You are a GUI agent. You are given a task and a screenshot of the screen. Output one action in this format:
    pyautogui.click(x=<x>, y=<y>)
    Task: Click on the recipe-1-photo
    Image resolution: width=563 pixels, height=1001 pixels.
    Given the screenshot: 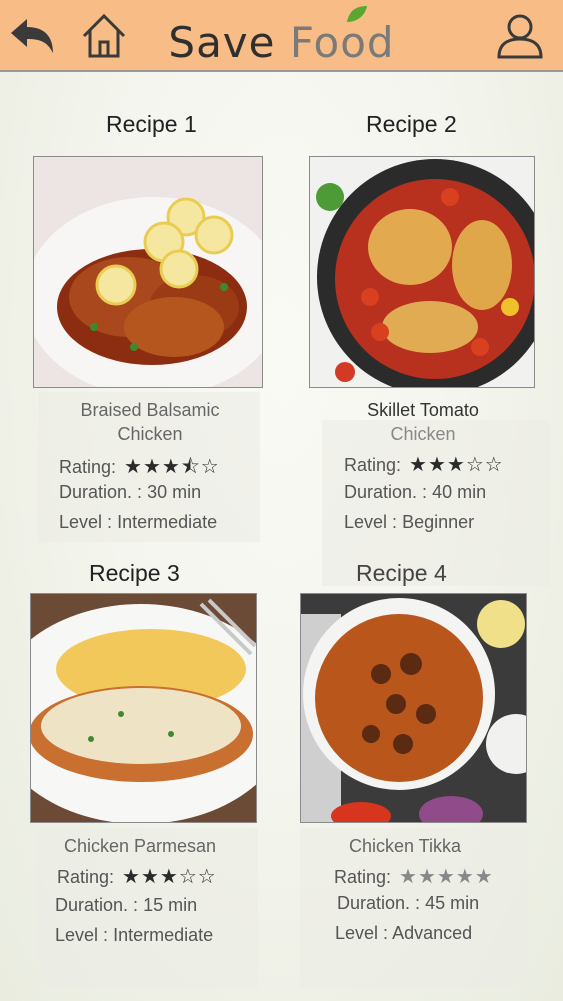 What is the action you would take?
    pyautogui.click(x=148, y=272)
    